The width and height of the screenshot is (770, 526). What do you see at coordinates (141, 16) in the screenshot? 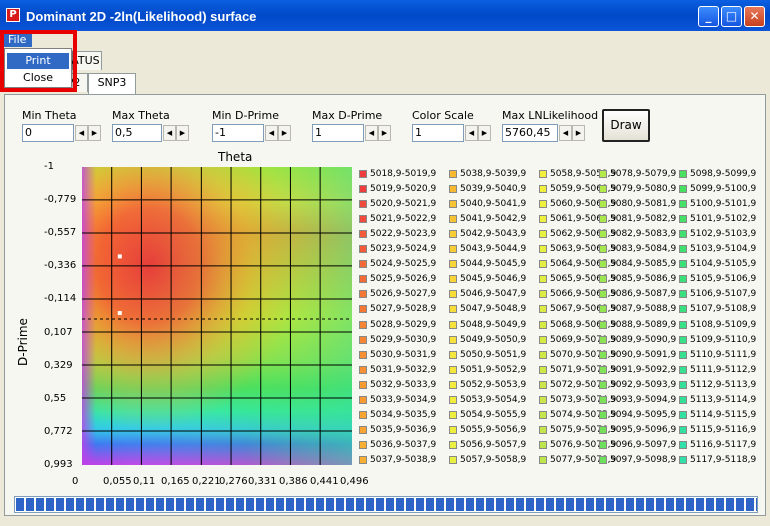
I see `window-title: Dominant 2D -2ln(Likelihood) surface` at bounding box center [141, 16].